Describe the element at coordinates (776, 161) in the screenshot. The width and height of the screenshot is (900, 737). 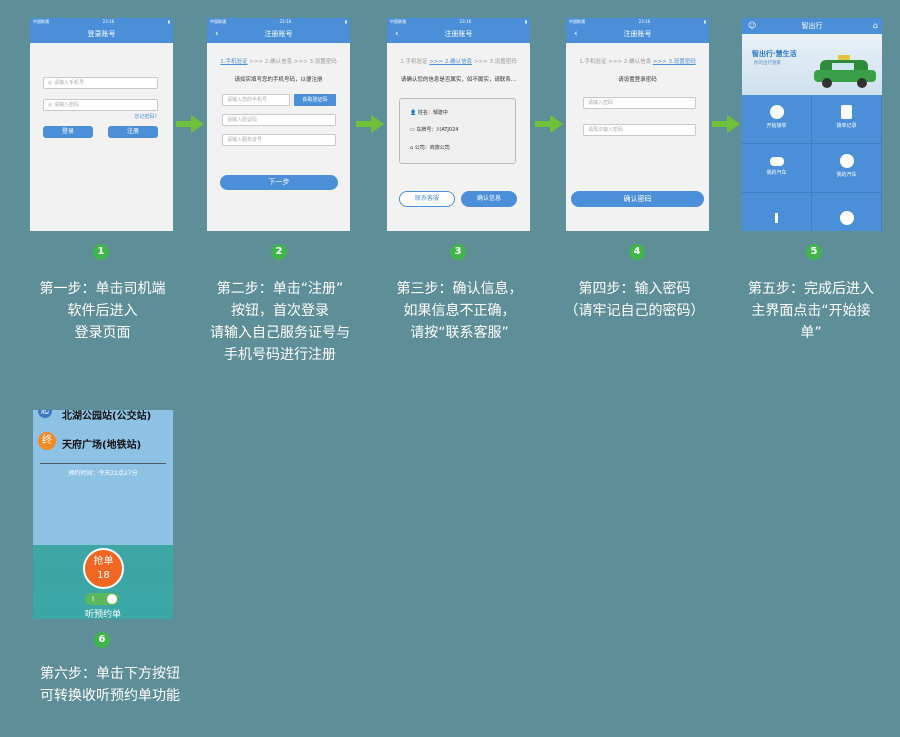
I see `car-icon` at that location.